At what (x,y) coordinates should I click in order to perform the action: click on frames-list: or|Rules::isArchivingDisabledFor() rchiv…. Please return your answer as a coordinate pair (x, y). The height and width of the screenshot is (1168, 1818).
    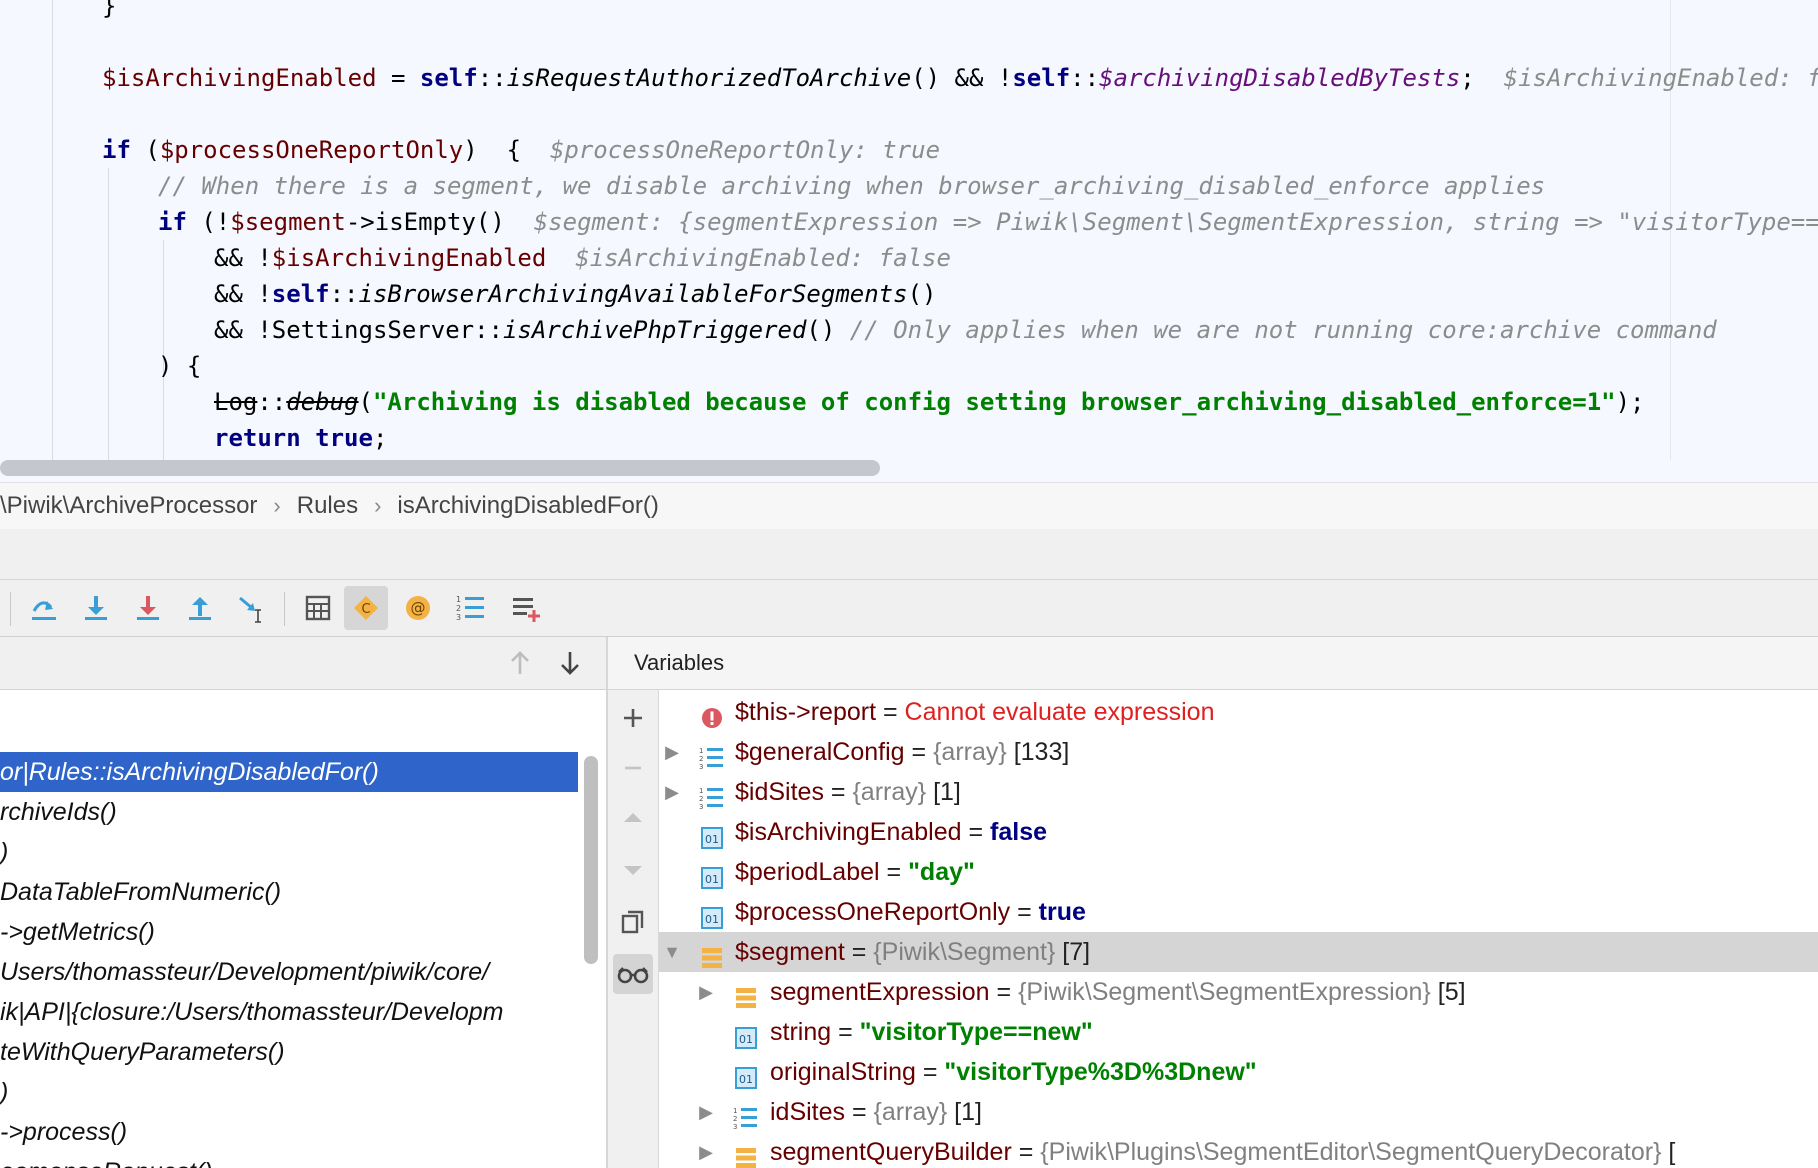
    Looking at the image, I should click on (303, 929).